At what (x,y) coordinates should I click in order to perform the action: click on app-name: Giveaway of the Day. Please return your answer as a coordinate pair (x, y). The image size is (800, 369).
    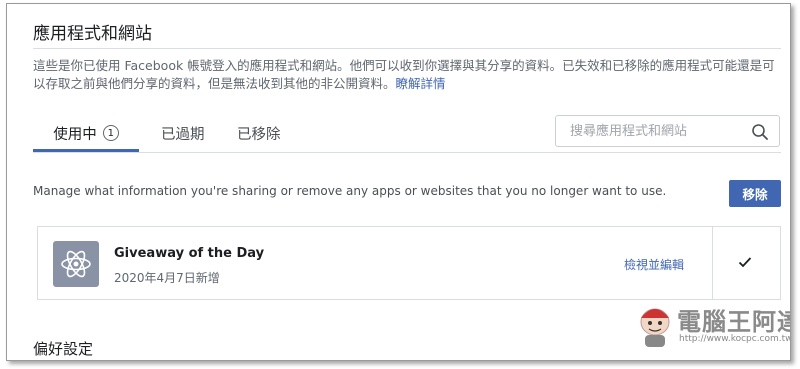
    Looking at the image, I should click on (189, 253).